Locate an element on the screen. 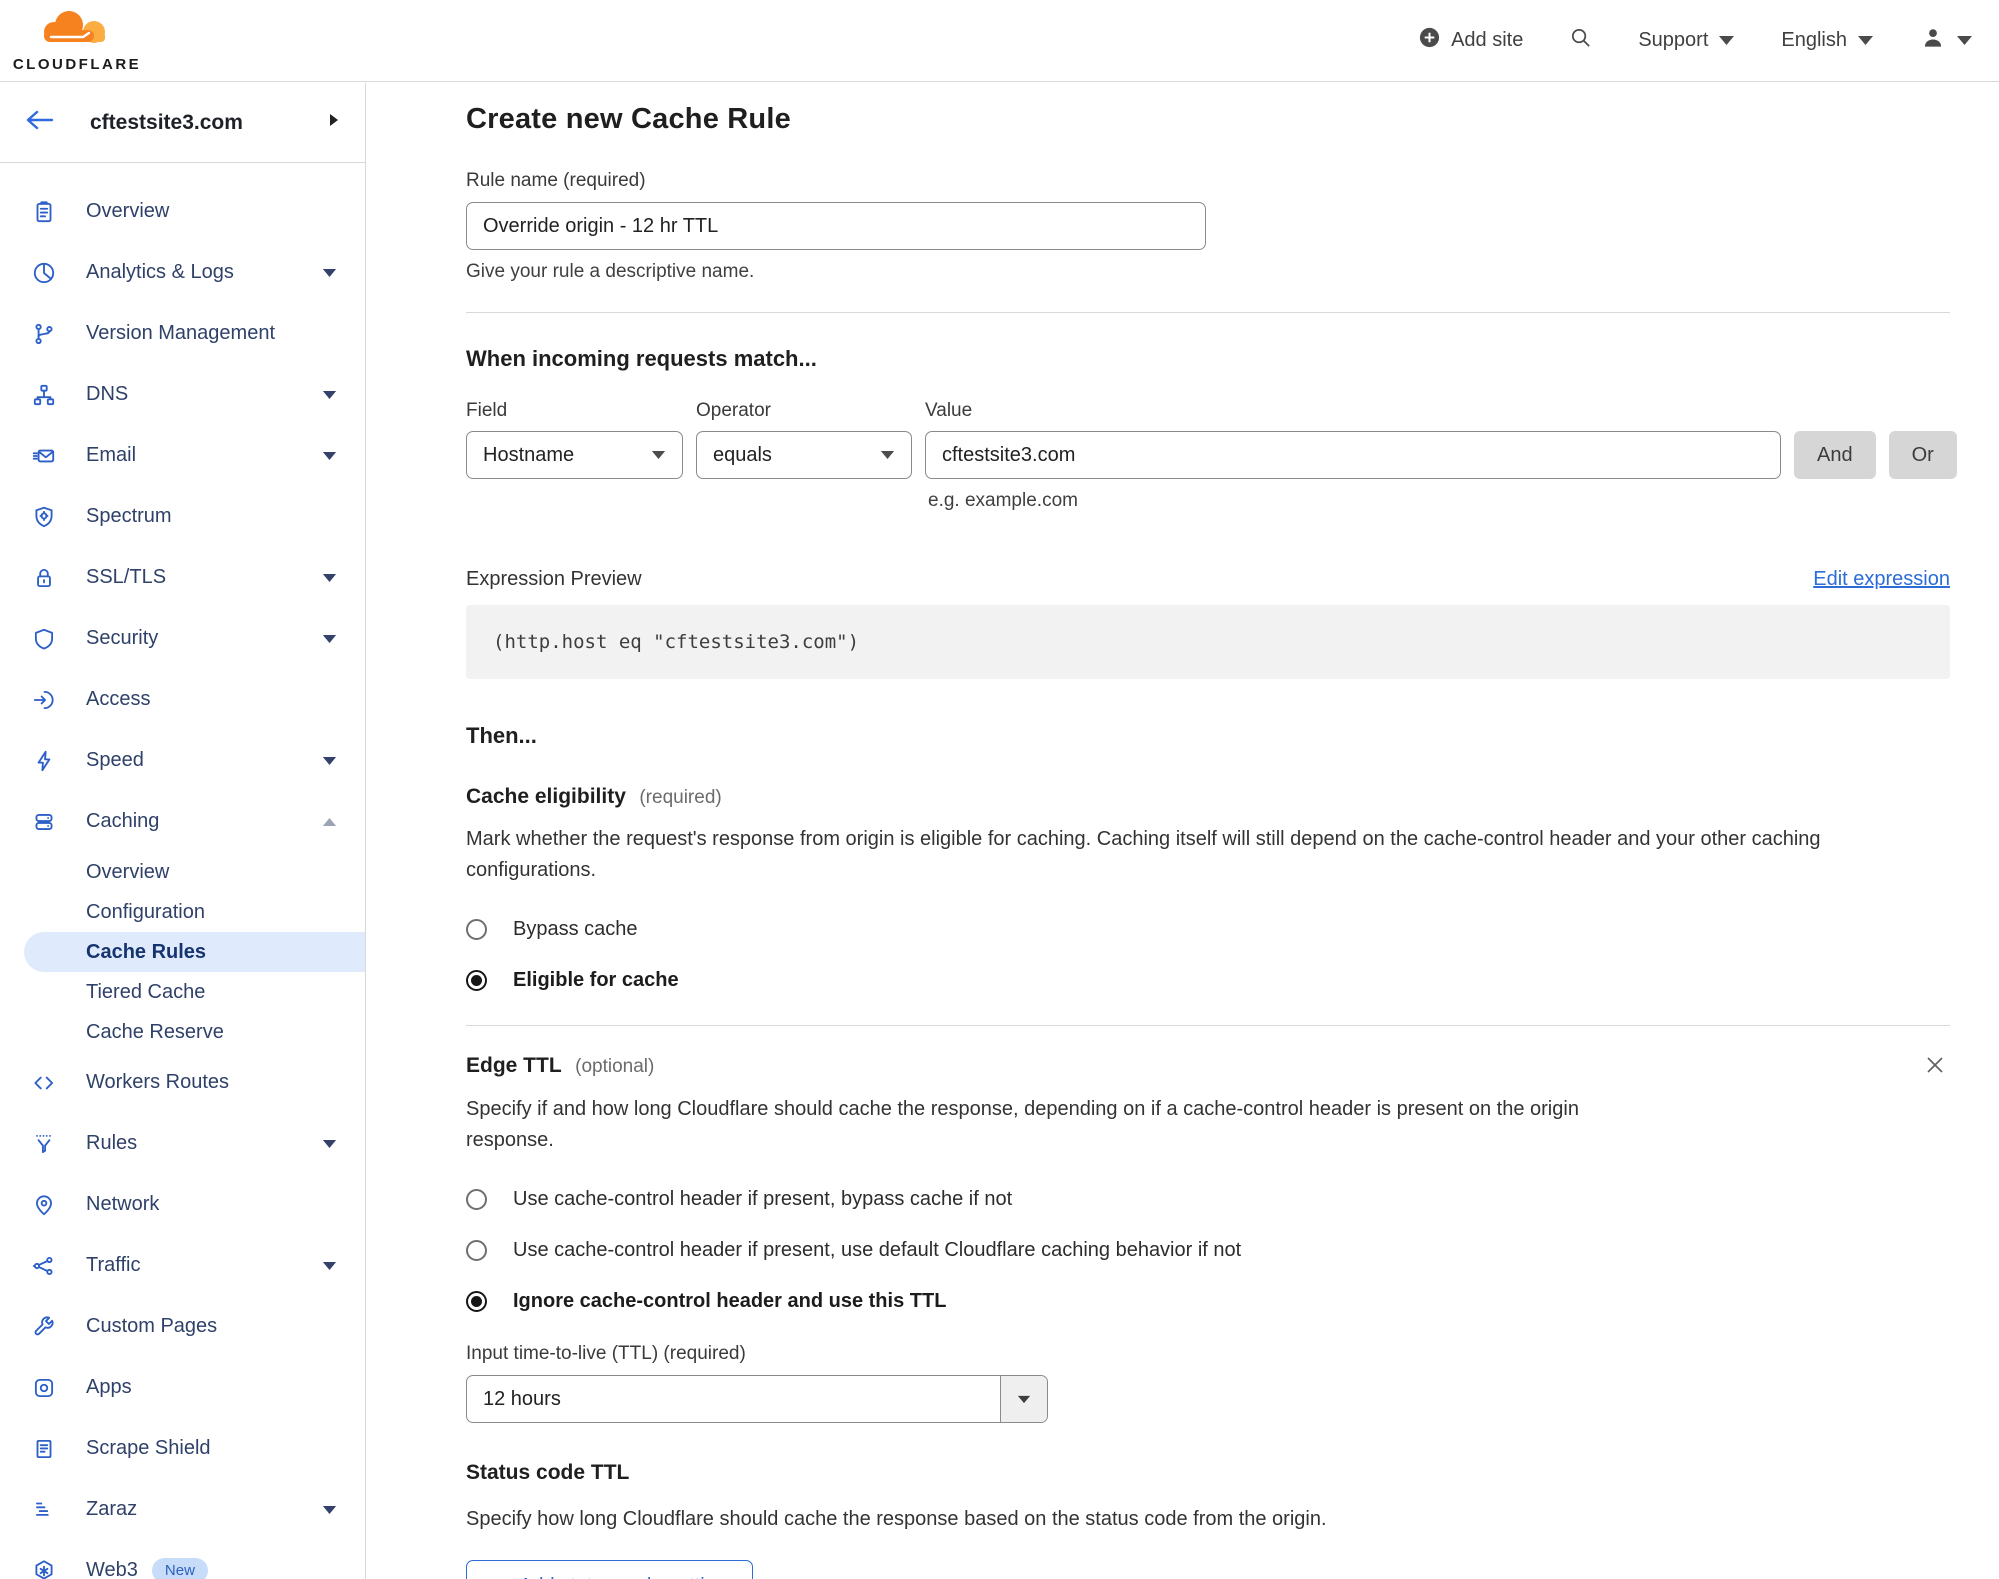 The height and width of the screenshot is (1579, 1999). sidebar-item-zaraz: Zaraz is located at coordinates (182, 1509).